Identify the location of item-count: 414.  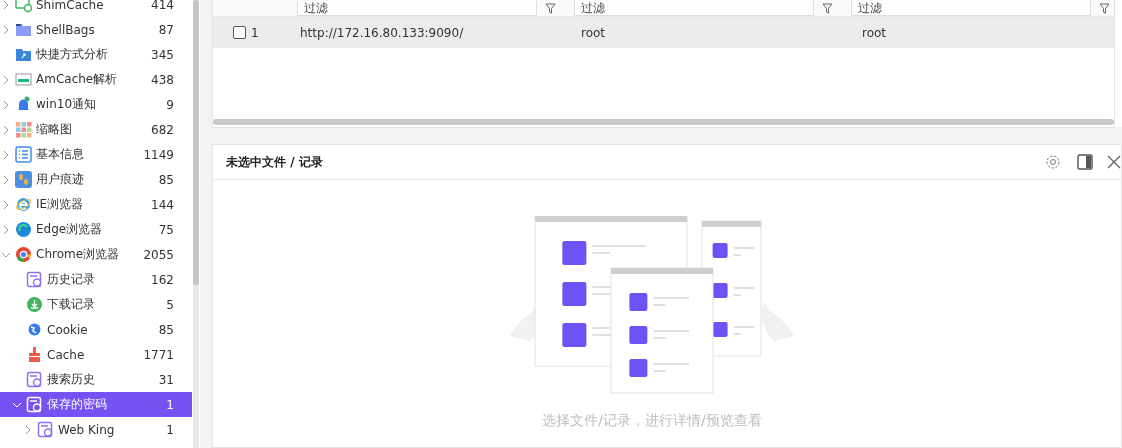
(162, 6).